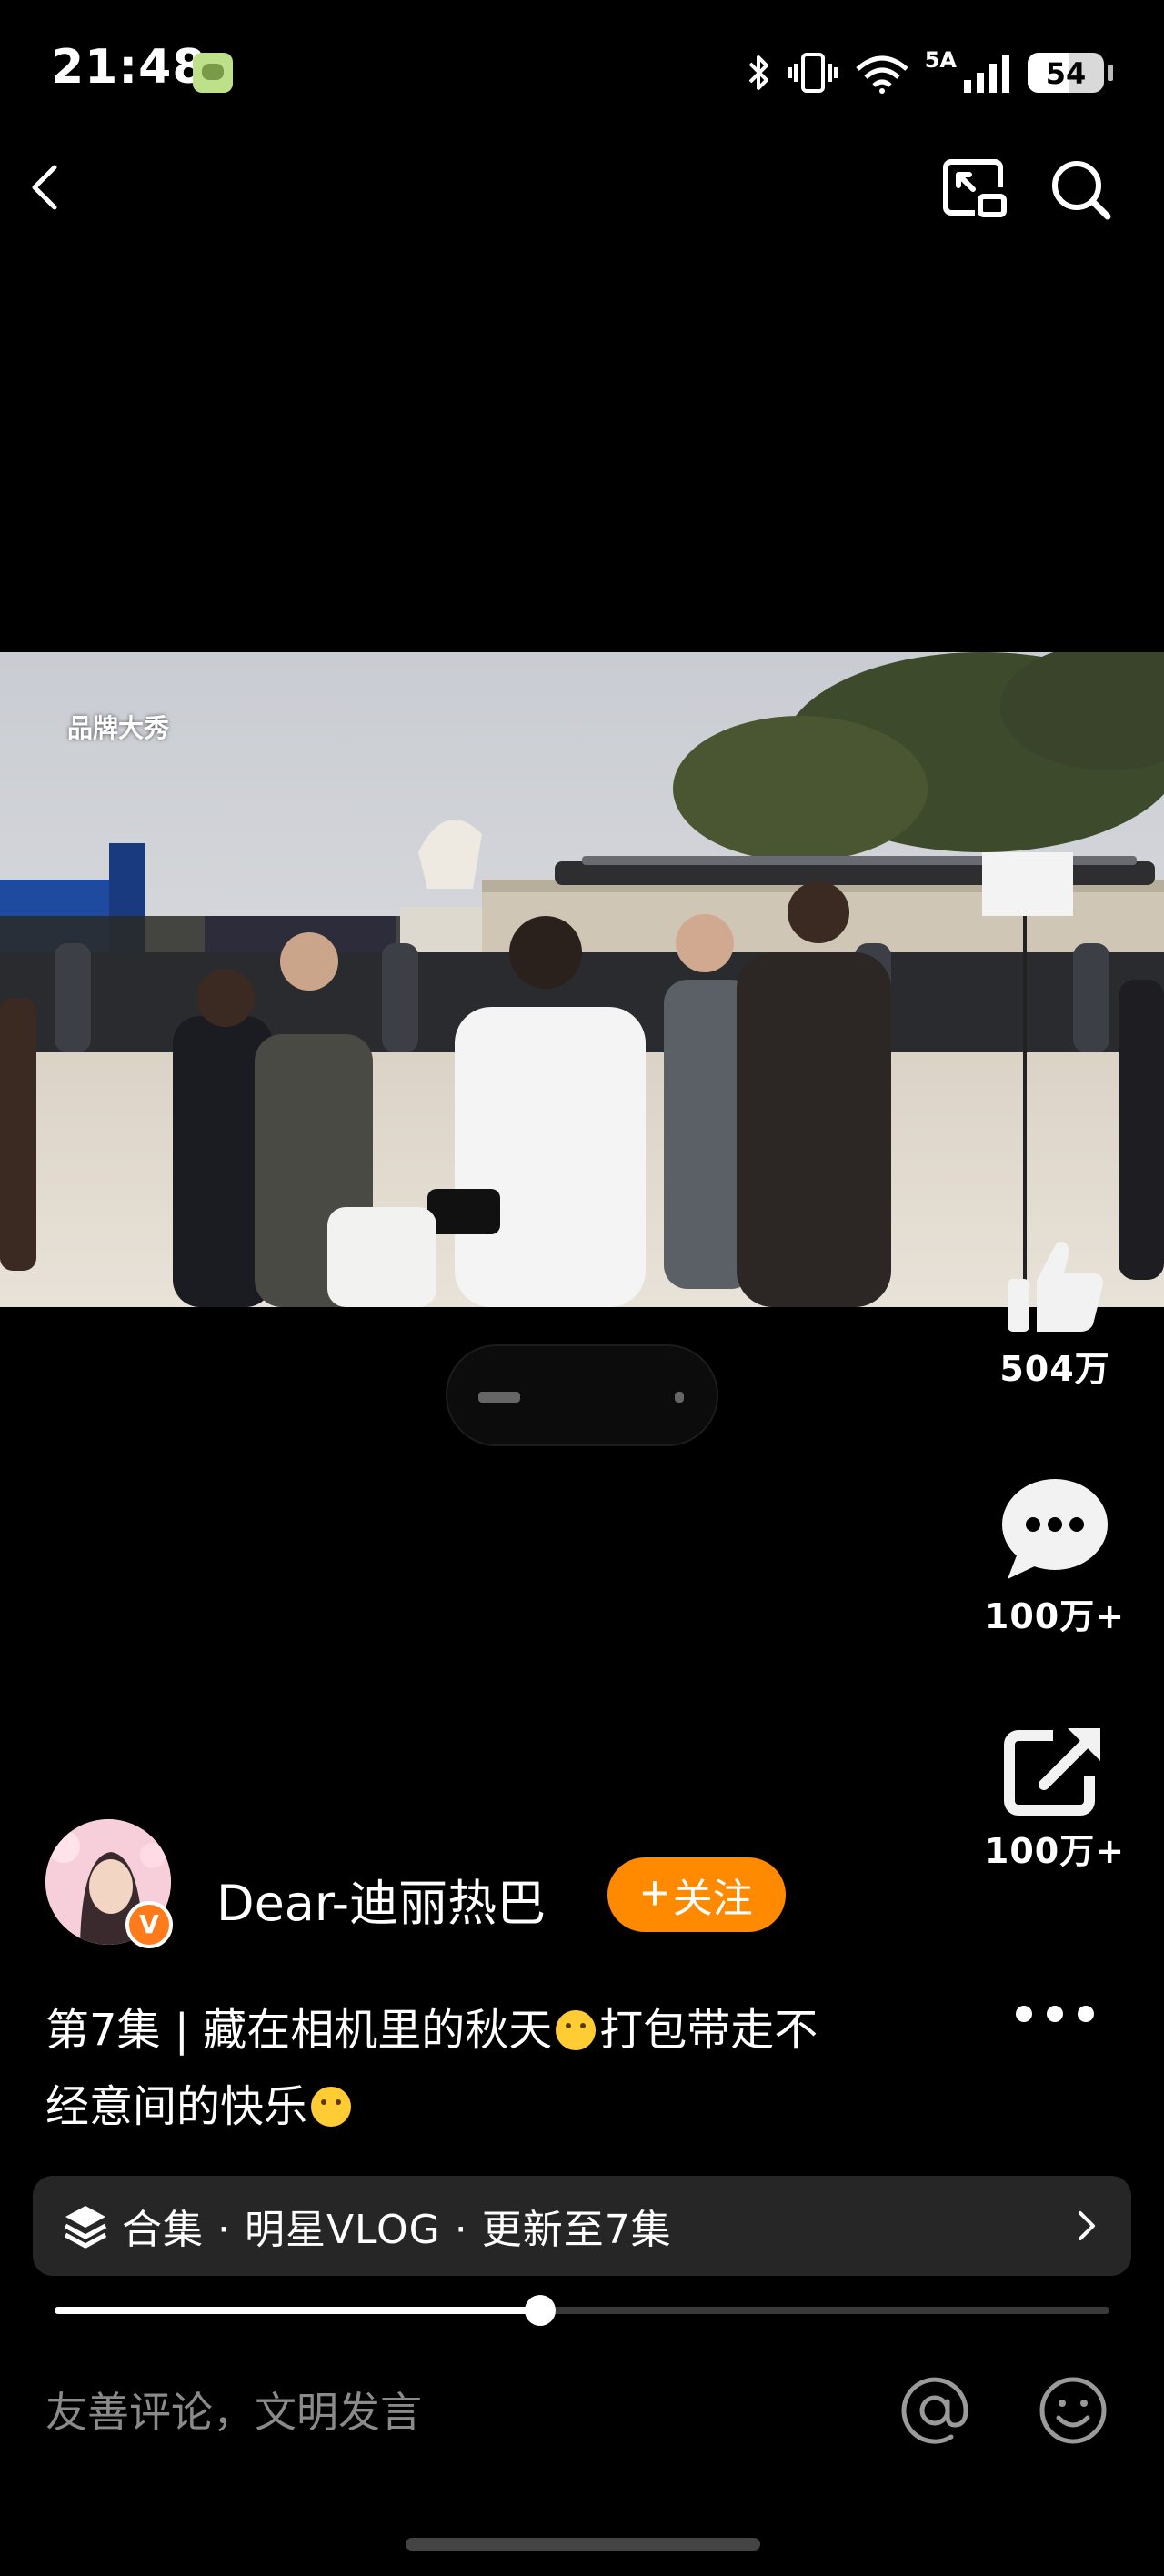 The image size is (1164, 2576). What do you see at coordinates (582, 73) in the screenshot?
I see `status-bar: 21:48 5A 54` at bounding box center [582, 73].